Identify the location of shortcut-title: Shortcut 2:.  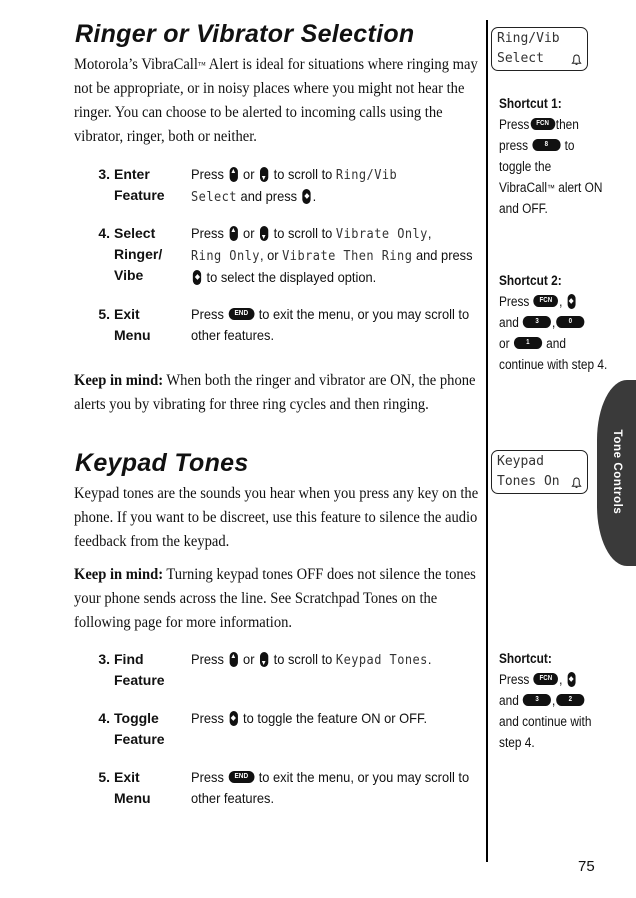
(530, 280).